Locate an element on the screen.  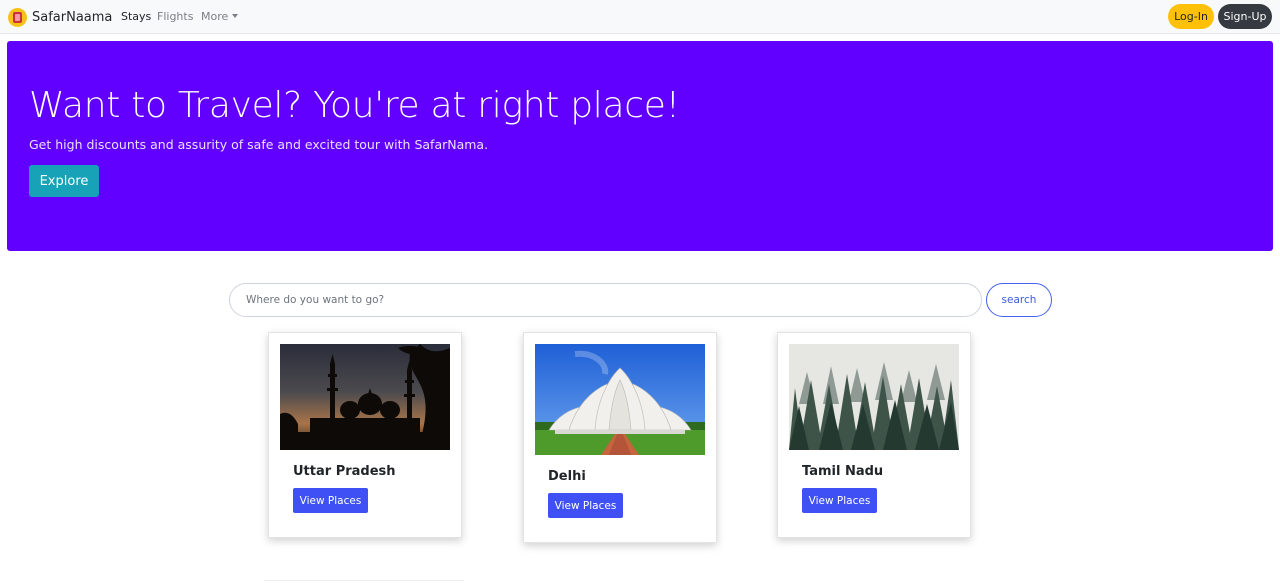
brand-link: SafarNaama is located at coordinates (60, 17).